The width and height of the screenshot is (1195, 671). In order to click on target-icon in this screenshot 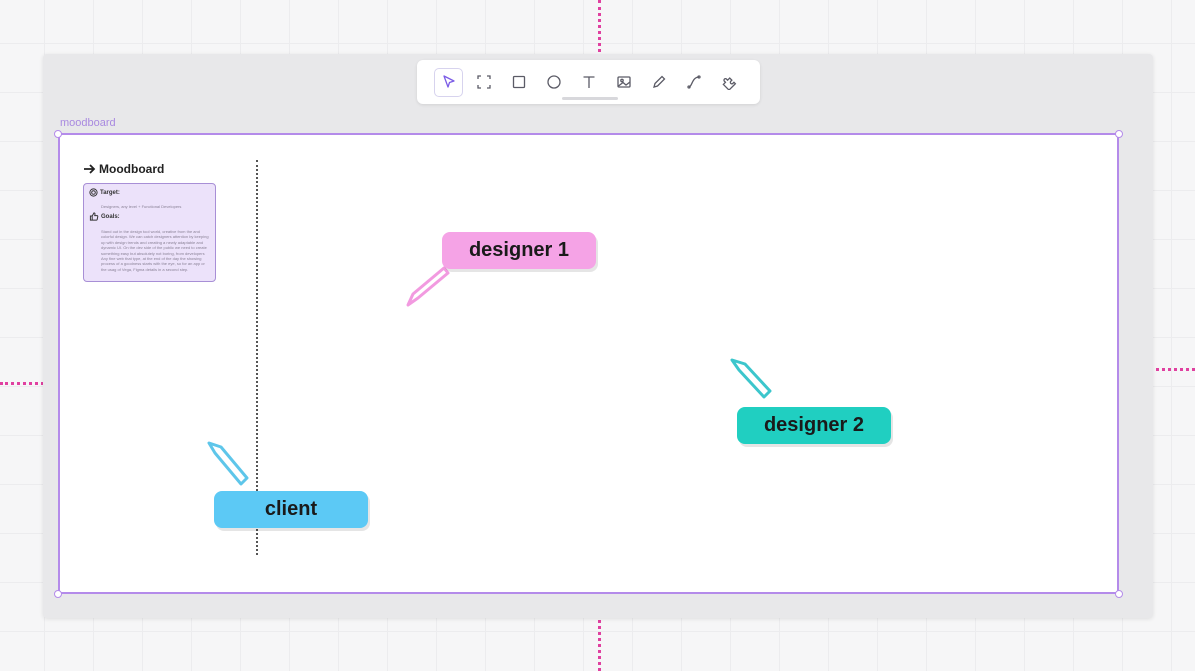, I will do `click(93, 192)`.